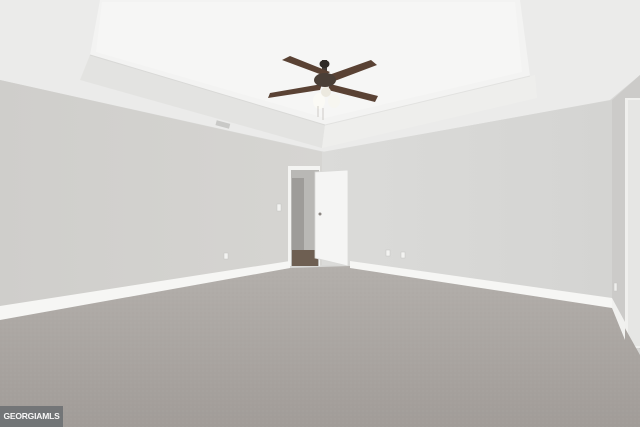 The image size is (640, 427). Describe the element at coordinates (279, 207) in the screenshot. I see `light-switch` at that location.